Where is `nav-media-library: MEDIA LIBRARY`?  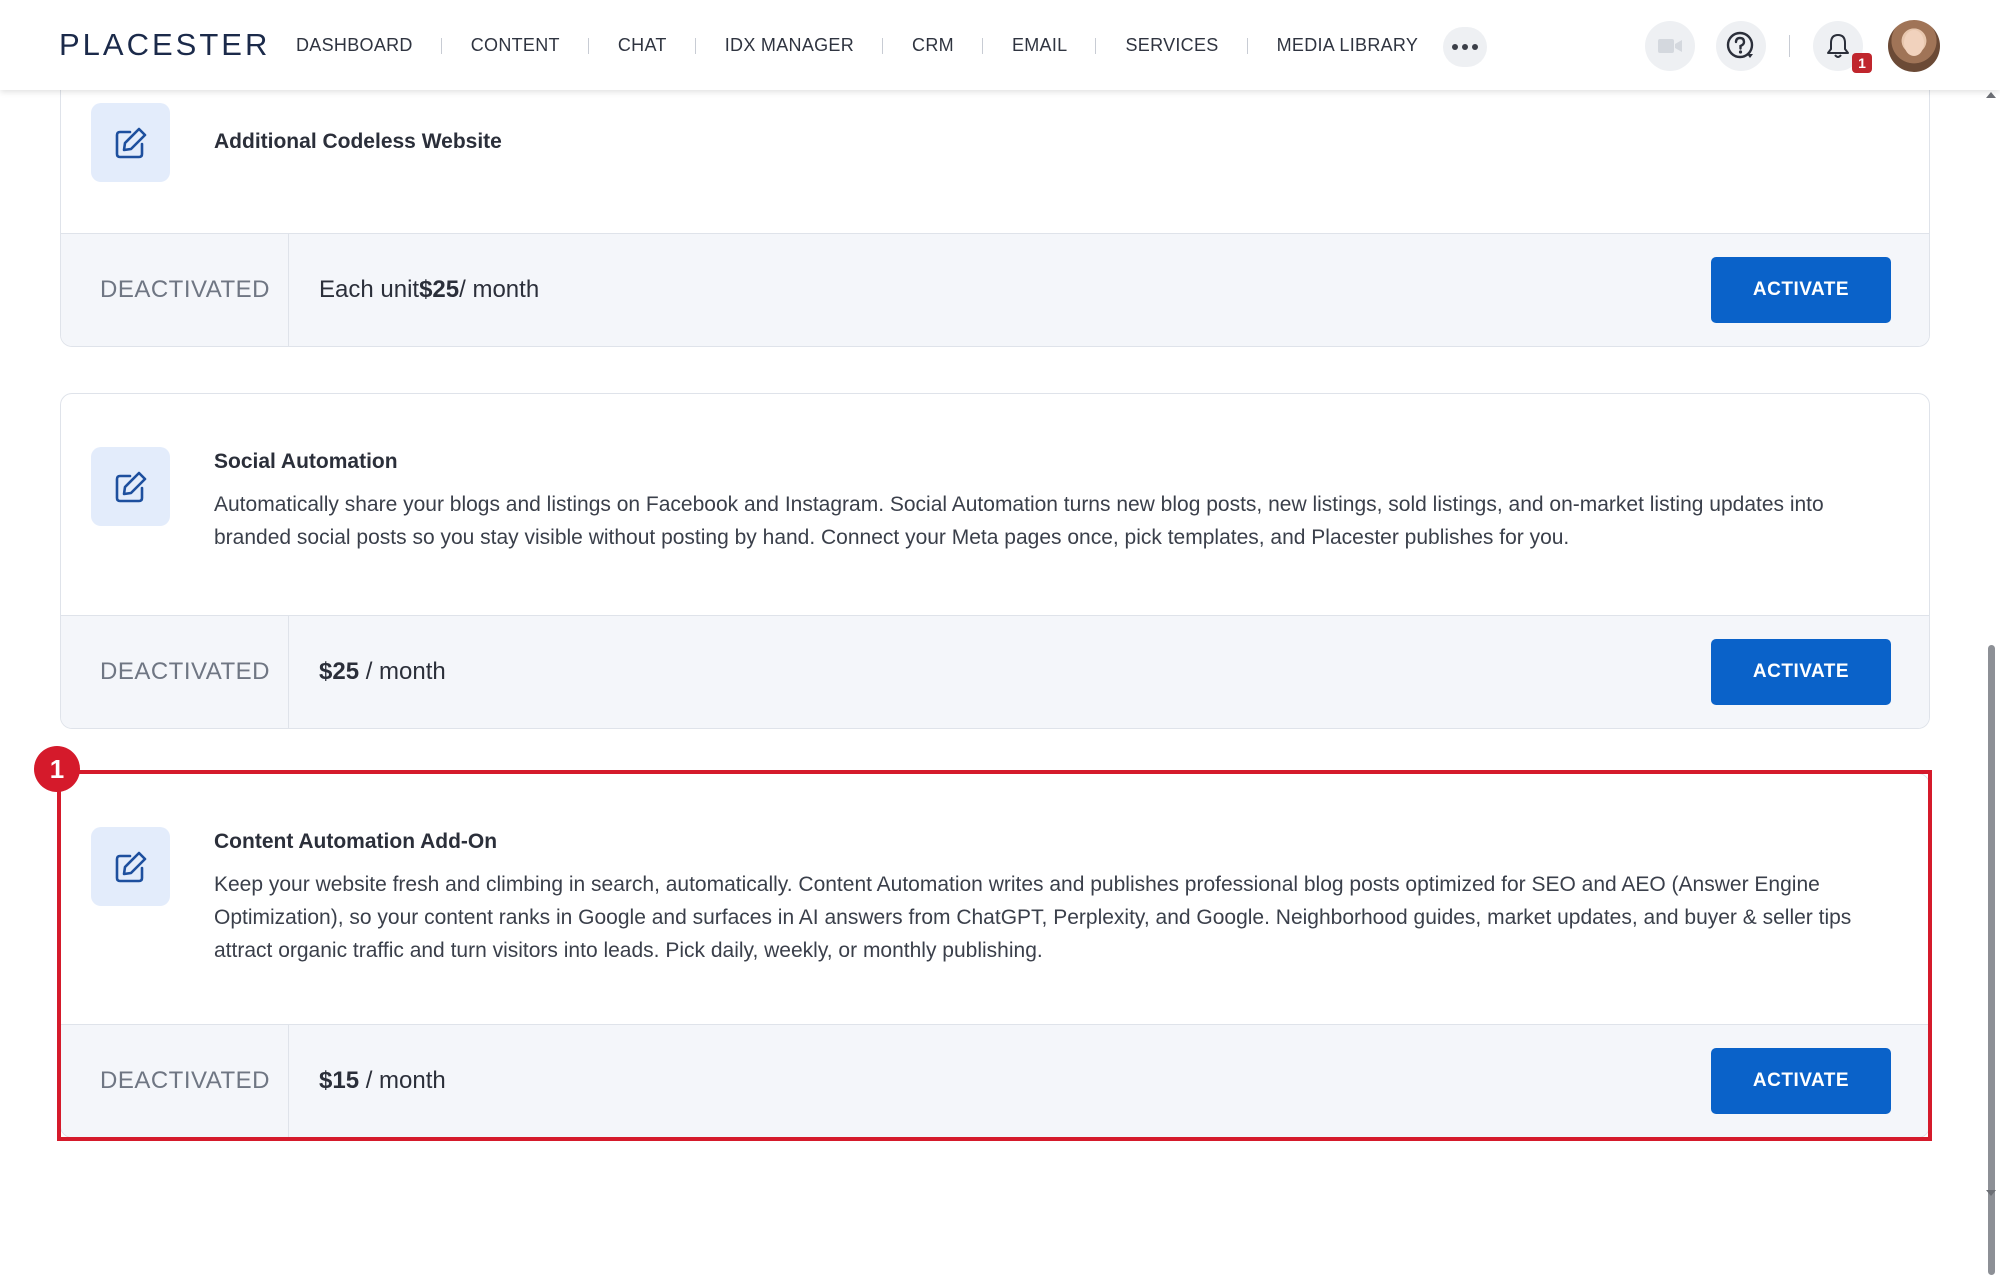 nav-media-library: MEDIA LIBRARY is located at coordinates (1348, 45).